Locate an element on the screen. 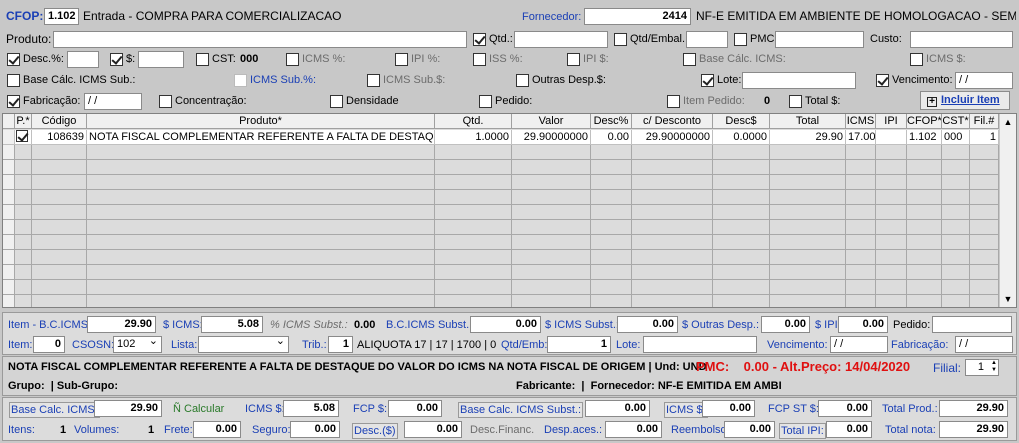 This screenshot has width=1019, height=443. total-icms-subst-input: 0.00 is located at coordinates (728, 408).